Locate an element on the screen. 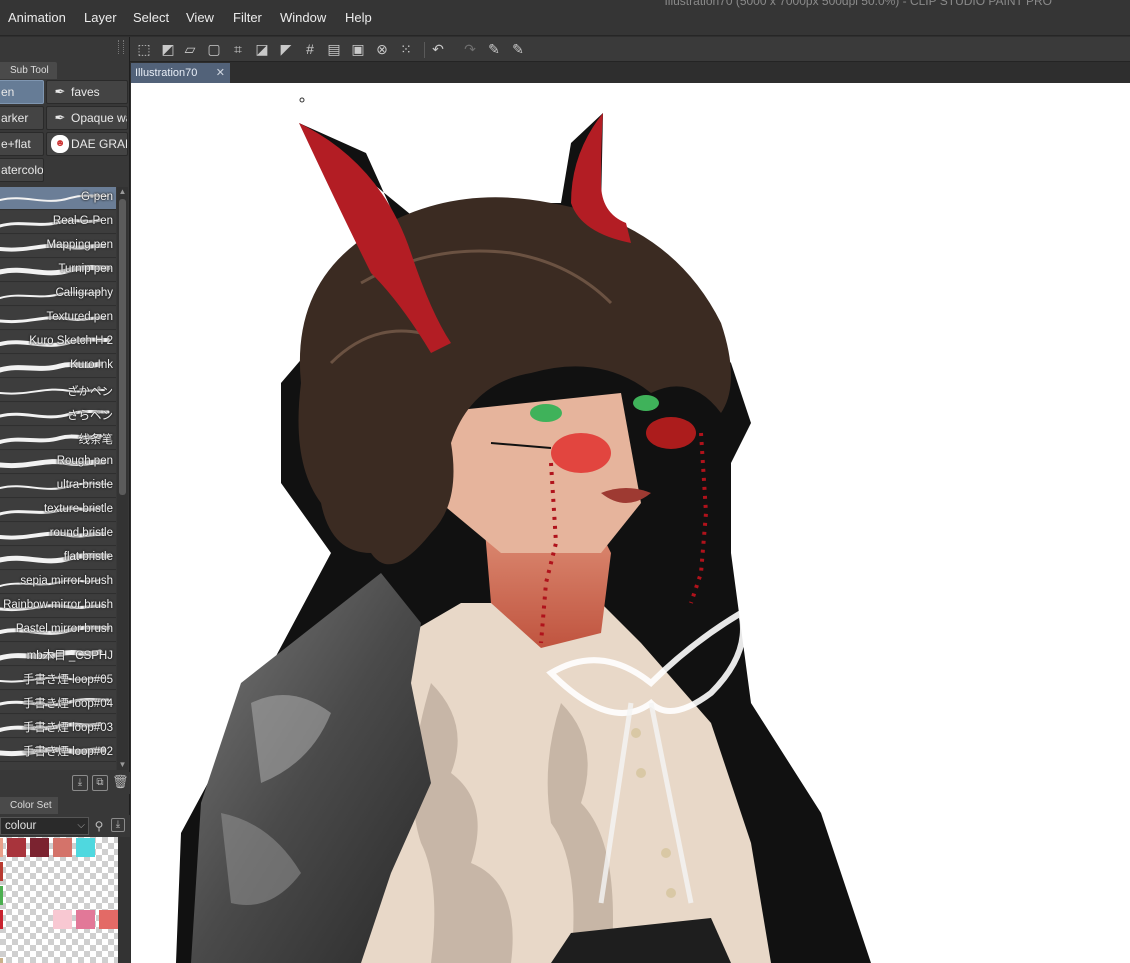 The image size is (1130, 963). brush-item: Rainbow mirror brush is located at coordinates (58, 606).